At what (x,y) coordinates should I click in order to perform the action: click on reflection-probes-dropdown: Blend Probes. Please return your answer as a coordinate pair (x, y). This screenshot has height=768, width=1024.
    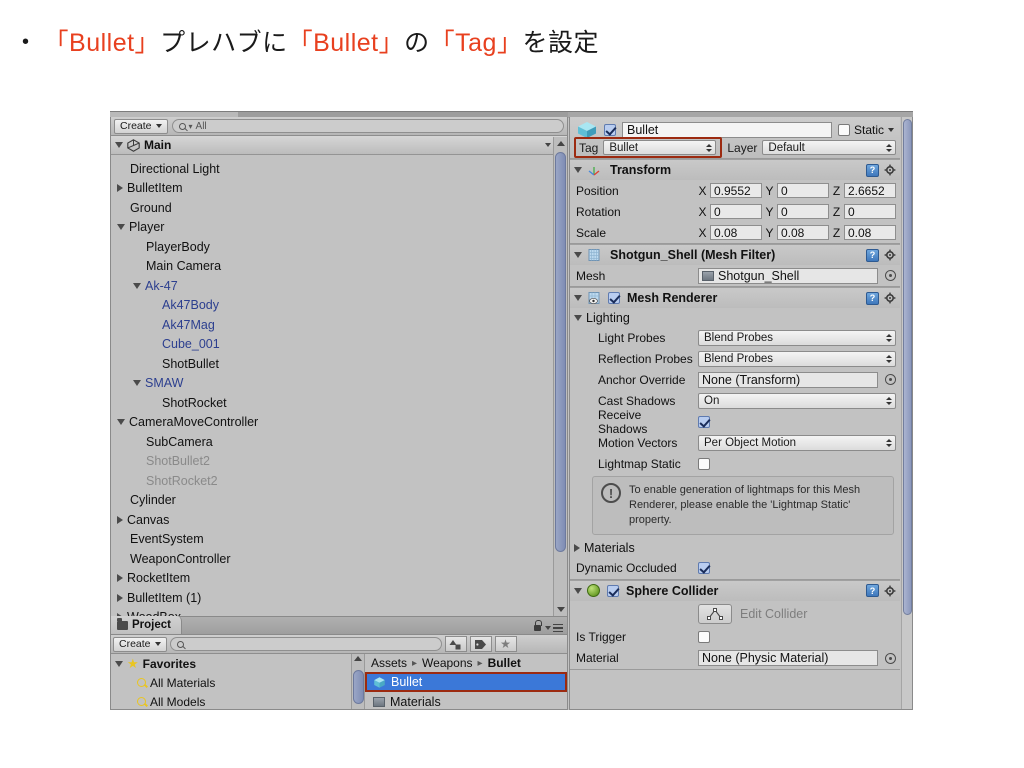
    Looking at the image, I should click on (797, 358).